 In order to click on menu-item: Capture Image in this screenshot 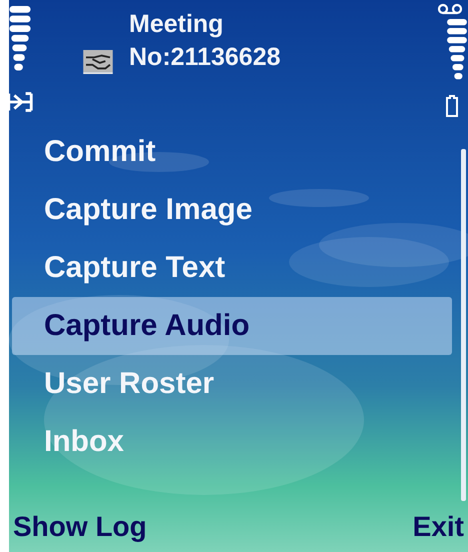, I will do `click(232, 210)`.